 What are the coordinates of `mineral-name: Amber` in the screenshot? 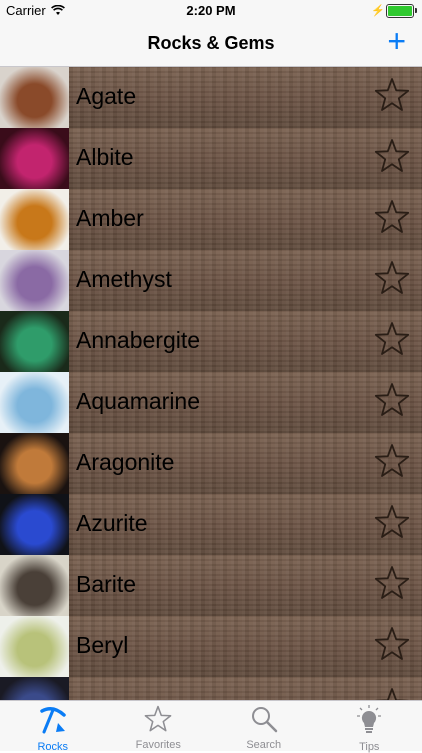 It's located at (110, 218).